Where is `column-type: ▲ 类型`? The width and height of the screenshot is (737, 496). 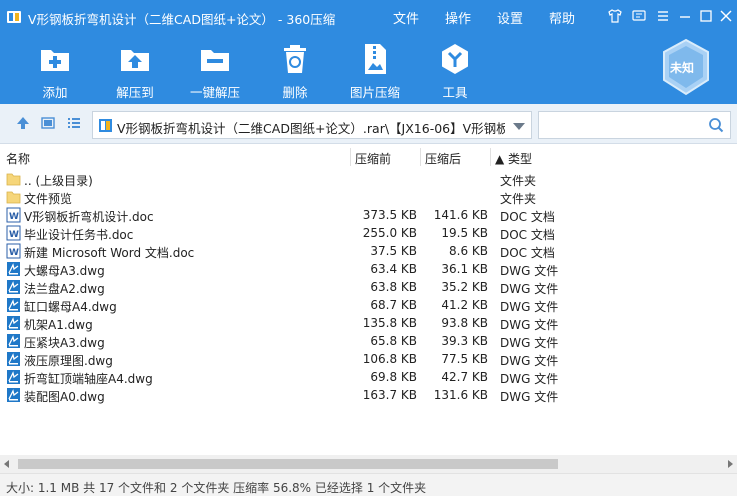
column-type: ▲ 类型 is located at coordinates (513, 158).